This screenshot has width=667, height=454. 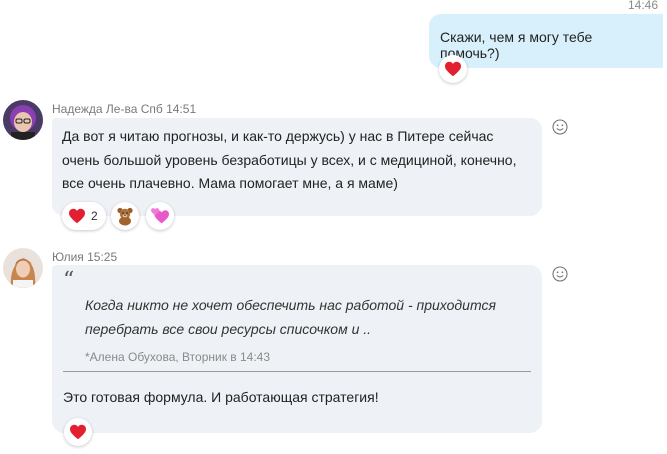 I want to click on reaction-teddy-bear, so click(x=125, y=216).